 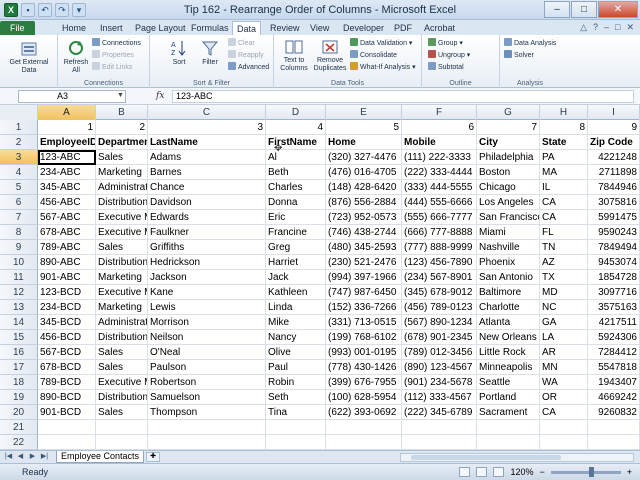 I want to click on connections-button: Connections, so click(x=116, y=43).